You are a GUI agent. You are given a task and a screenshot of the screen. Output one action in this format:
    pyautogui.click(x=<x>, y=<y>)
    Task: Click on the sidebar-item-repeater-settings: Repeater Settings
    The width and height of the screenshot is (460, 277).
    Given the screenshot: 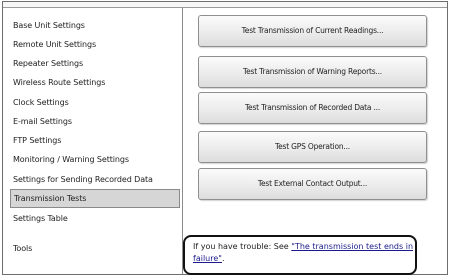 What is the action you would take?
    pyautogui.click(x=95, y=63)
    